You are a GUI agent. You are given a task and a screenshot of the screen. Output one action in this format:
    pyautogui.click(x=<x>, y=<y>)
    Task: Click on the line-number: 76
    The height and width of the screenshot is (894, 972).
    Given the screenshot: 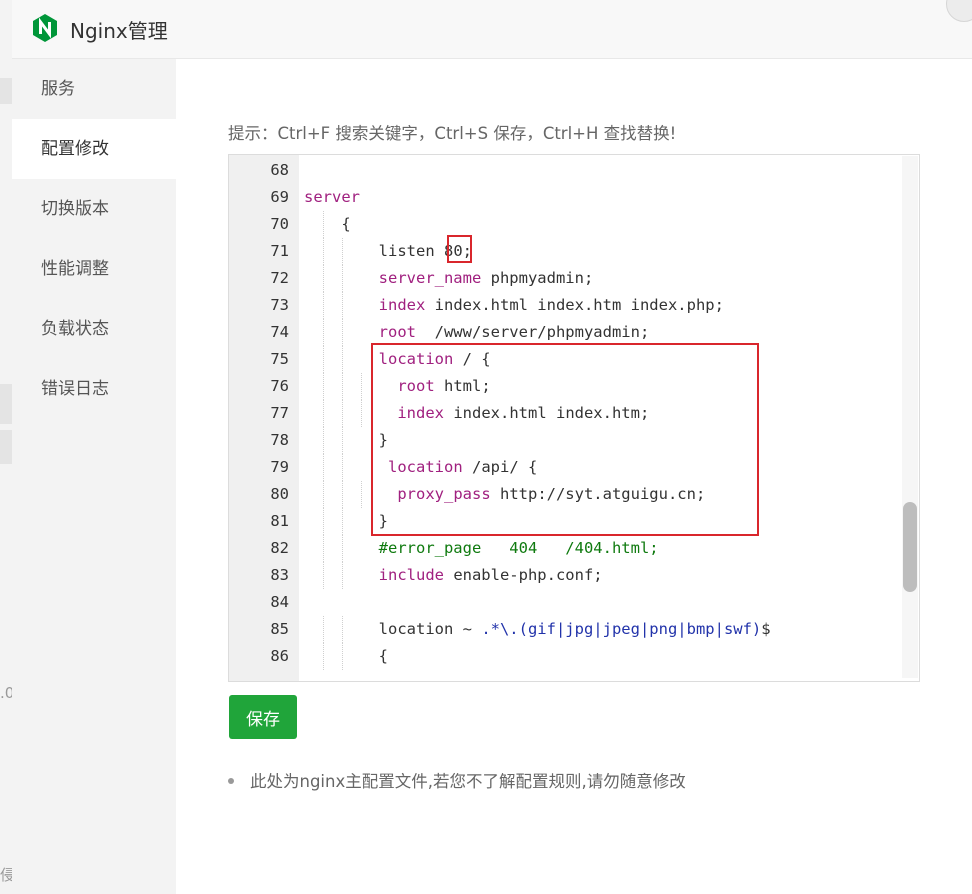 What is the action you would take?
    pyautogui.click(x=279, y=386)
    